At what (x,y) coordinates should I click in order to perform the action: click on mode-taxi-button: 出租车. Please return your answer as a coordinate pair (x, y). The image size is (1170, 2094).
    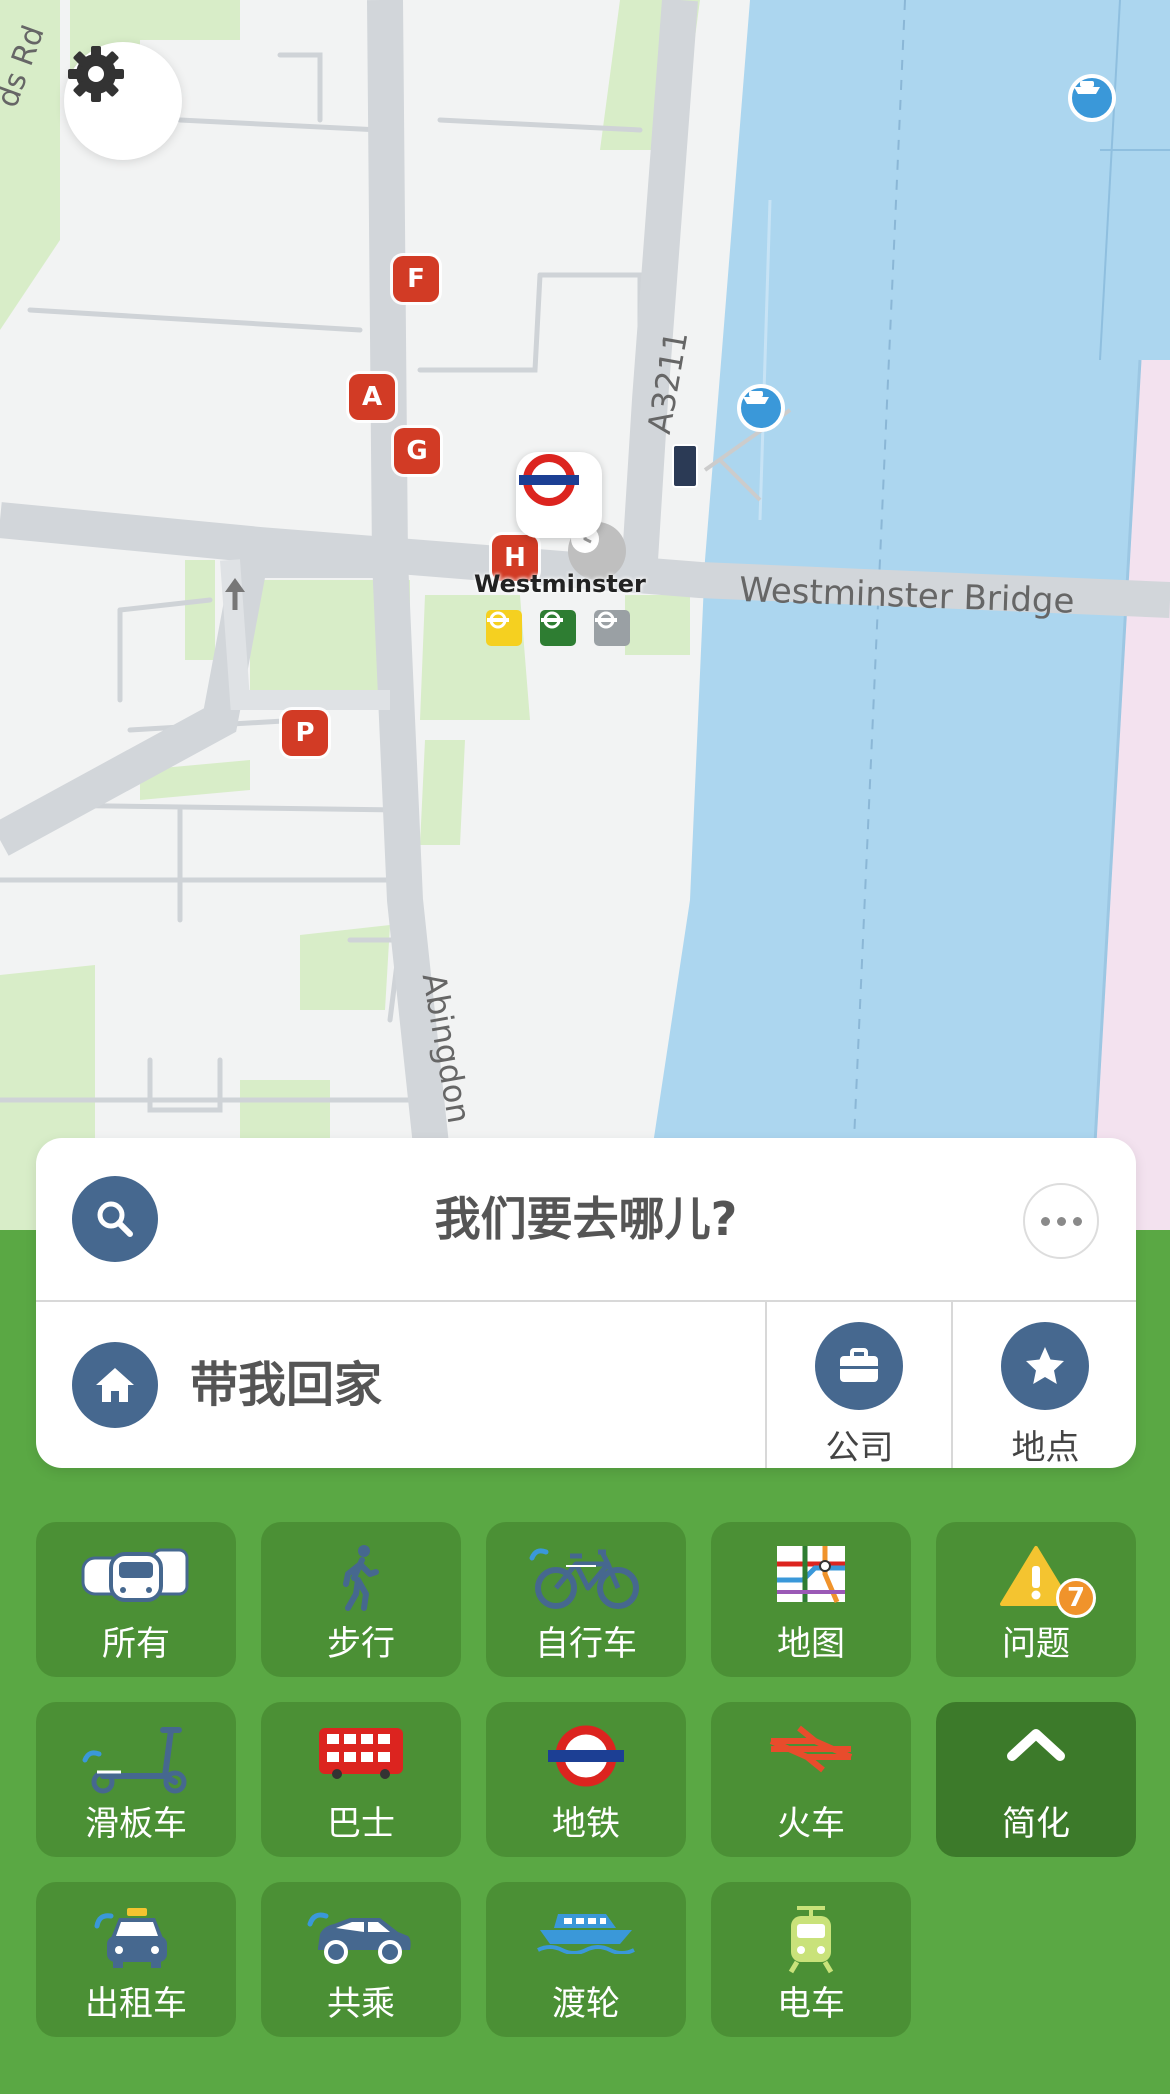
    Looking at the image, I should click on (136, 1959).